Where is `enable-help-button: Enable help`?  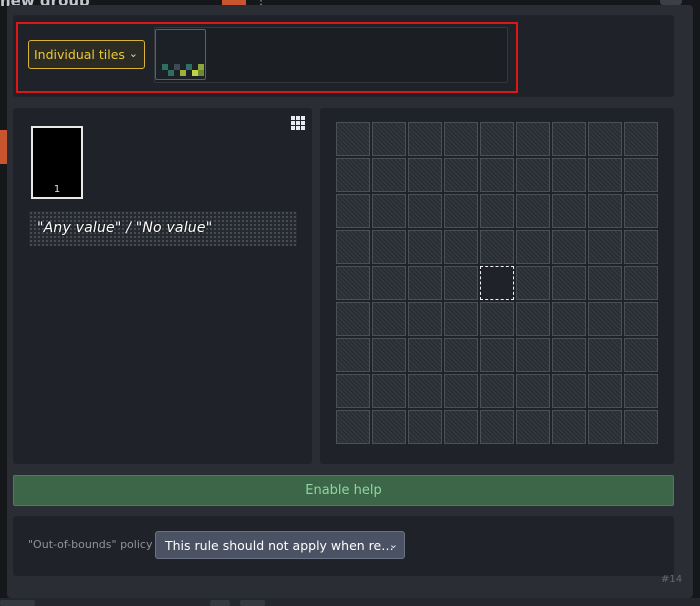 enable-help-button: Enable help is located at coordinates (343, 490).